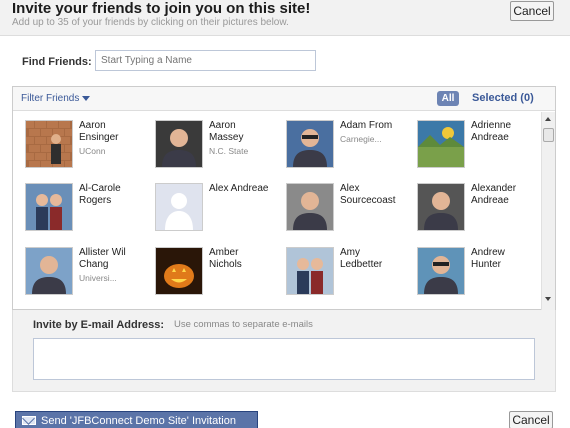 The image size is (570, 428). I want to click on friend-tile: Al-Carole Rogers, so click(77, 206).